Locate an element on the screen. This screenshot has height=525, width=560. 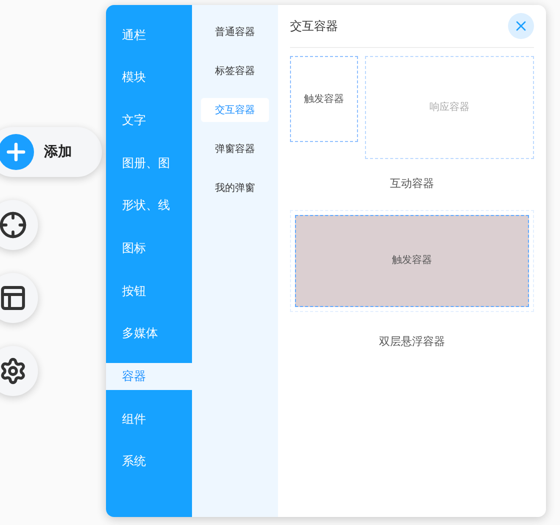
subcategory-item: 我的弹窗 is located at coordinates (235, 188).